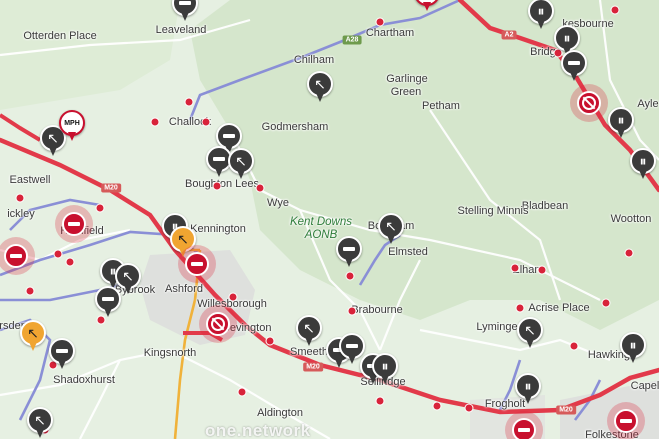 The image size is (659, 439). Describe the element at coordinates (406, 92) in the screenshot. I see `place-label: Green` at that location.